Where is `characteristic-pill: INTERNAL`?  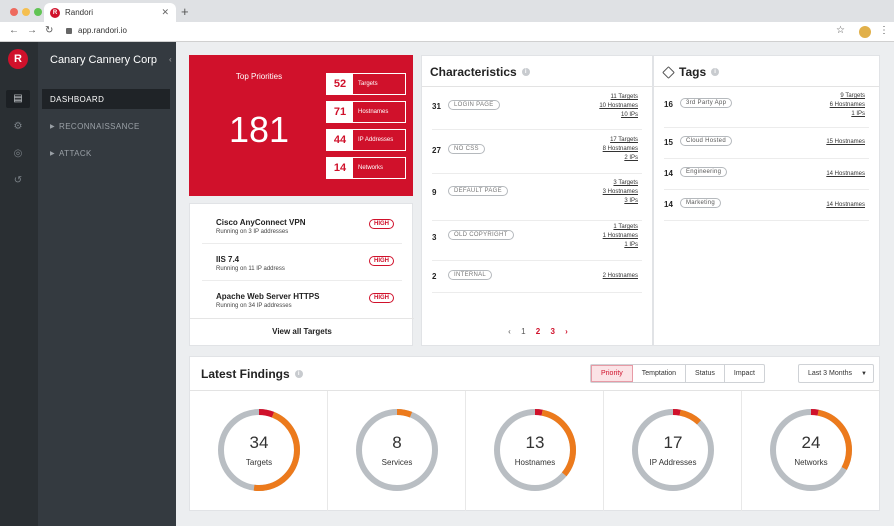 characteristic-pill: INTERNAL is located at coordinates (470, 275).